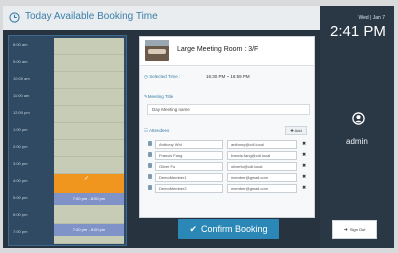  I want to click on attendee-email-field: anthony@cdl.local, so click(262, 144).